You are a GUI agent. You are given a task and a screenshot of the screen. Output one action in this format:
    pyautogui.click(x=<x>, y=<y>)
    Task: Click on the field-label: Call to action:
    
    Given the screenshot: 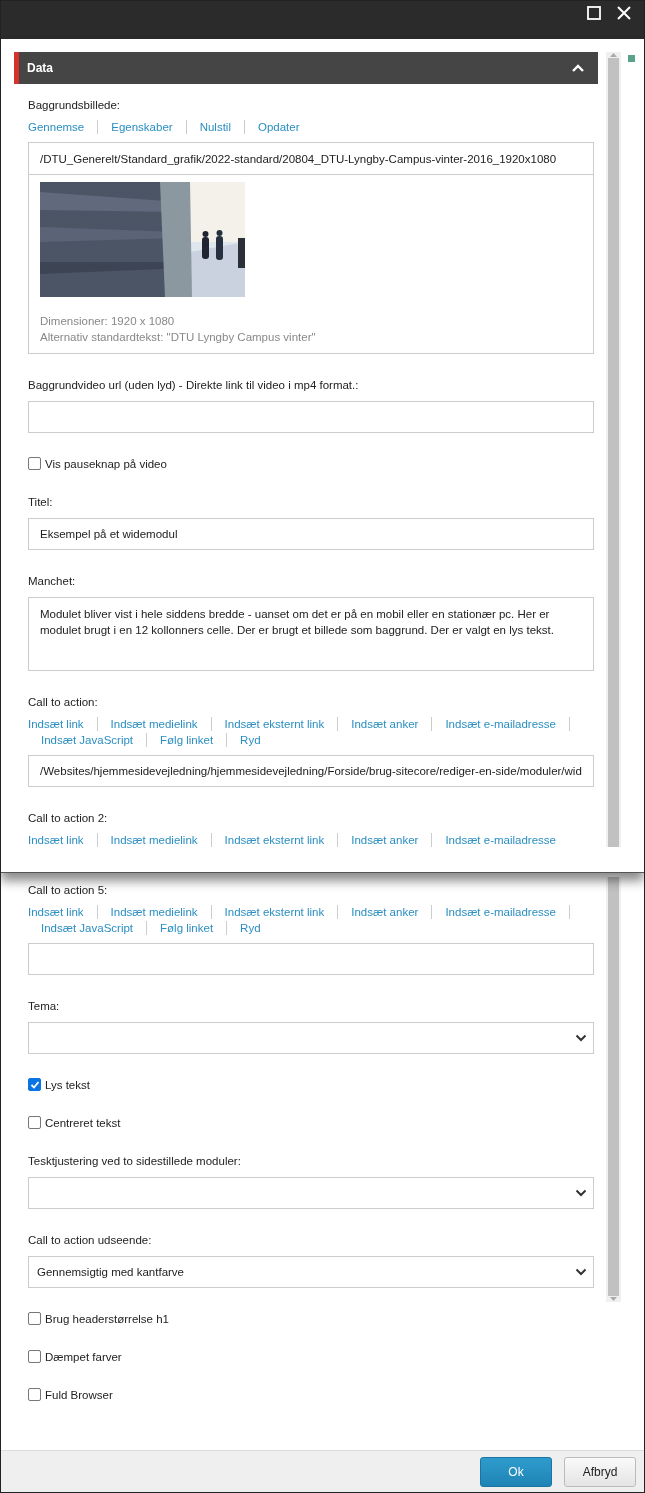 What is the action you would take?
    pyautogui.click(x=63, y=702)
    